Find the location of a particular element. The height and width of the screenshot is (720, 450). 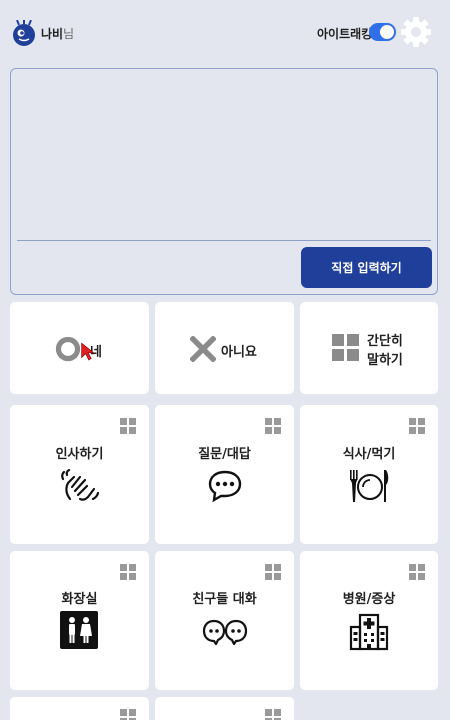

simple-talk-line2: 말하기 is located at coordinates (385, 360).